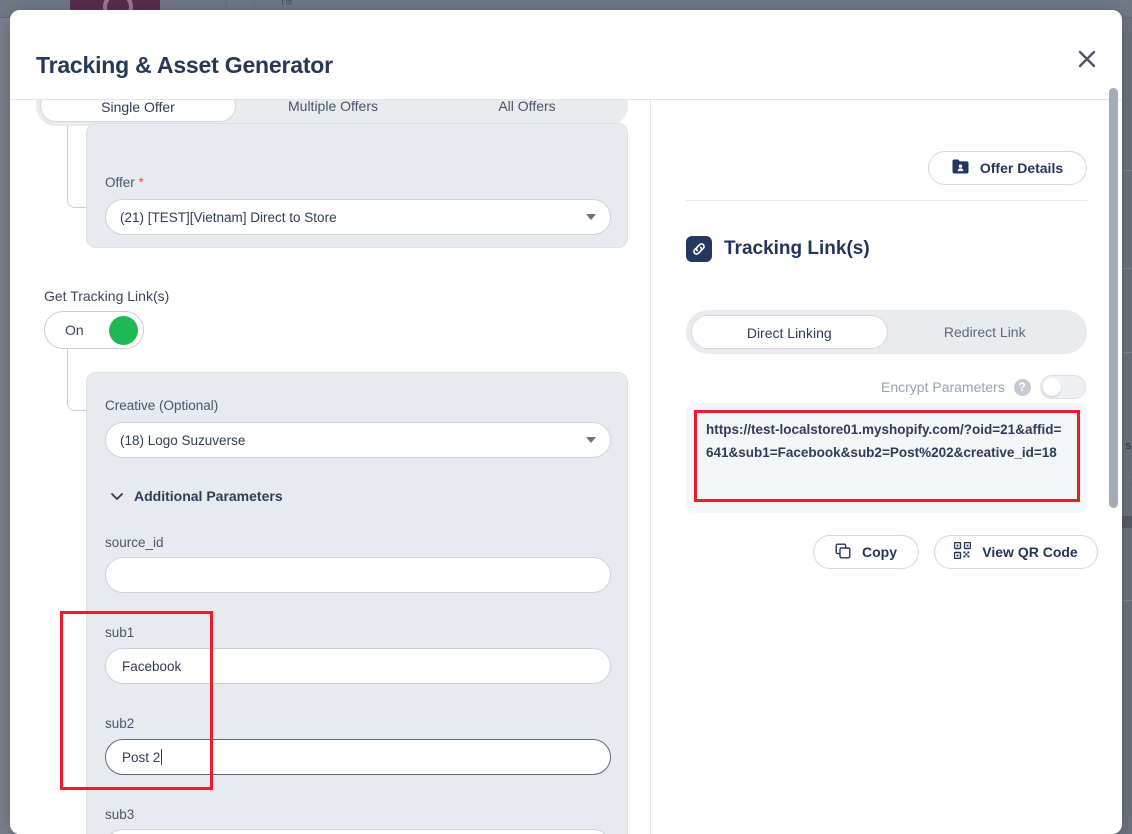 The height and width of the screenshot is (834, 1132). Describe the element at coordinates (527, 111) in the screenshot. I see `tab-all-offers: All Offers` at that location.